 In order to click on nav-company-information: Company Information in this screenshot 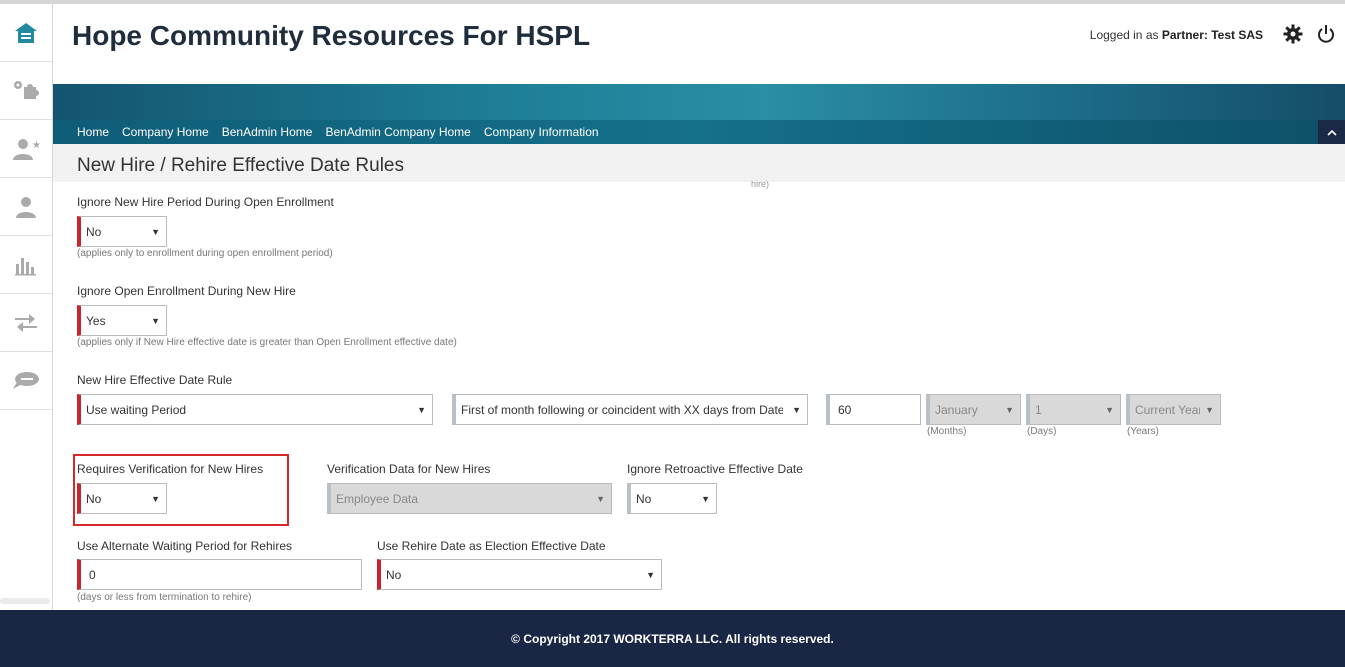, I will do `click(541, 132)`.